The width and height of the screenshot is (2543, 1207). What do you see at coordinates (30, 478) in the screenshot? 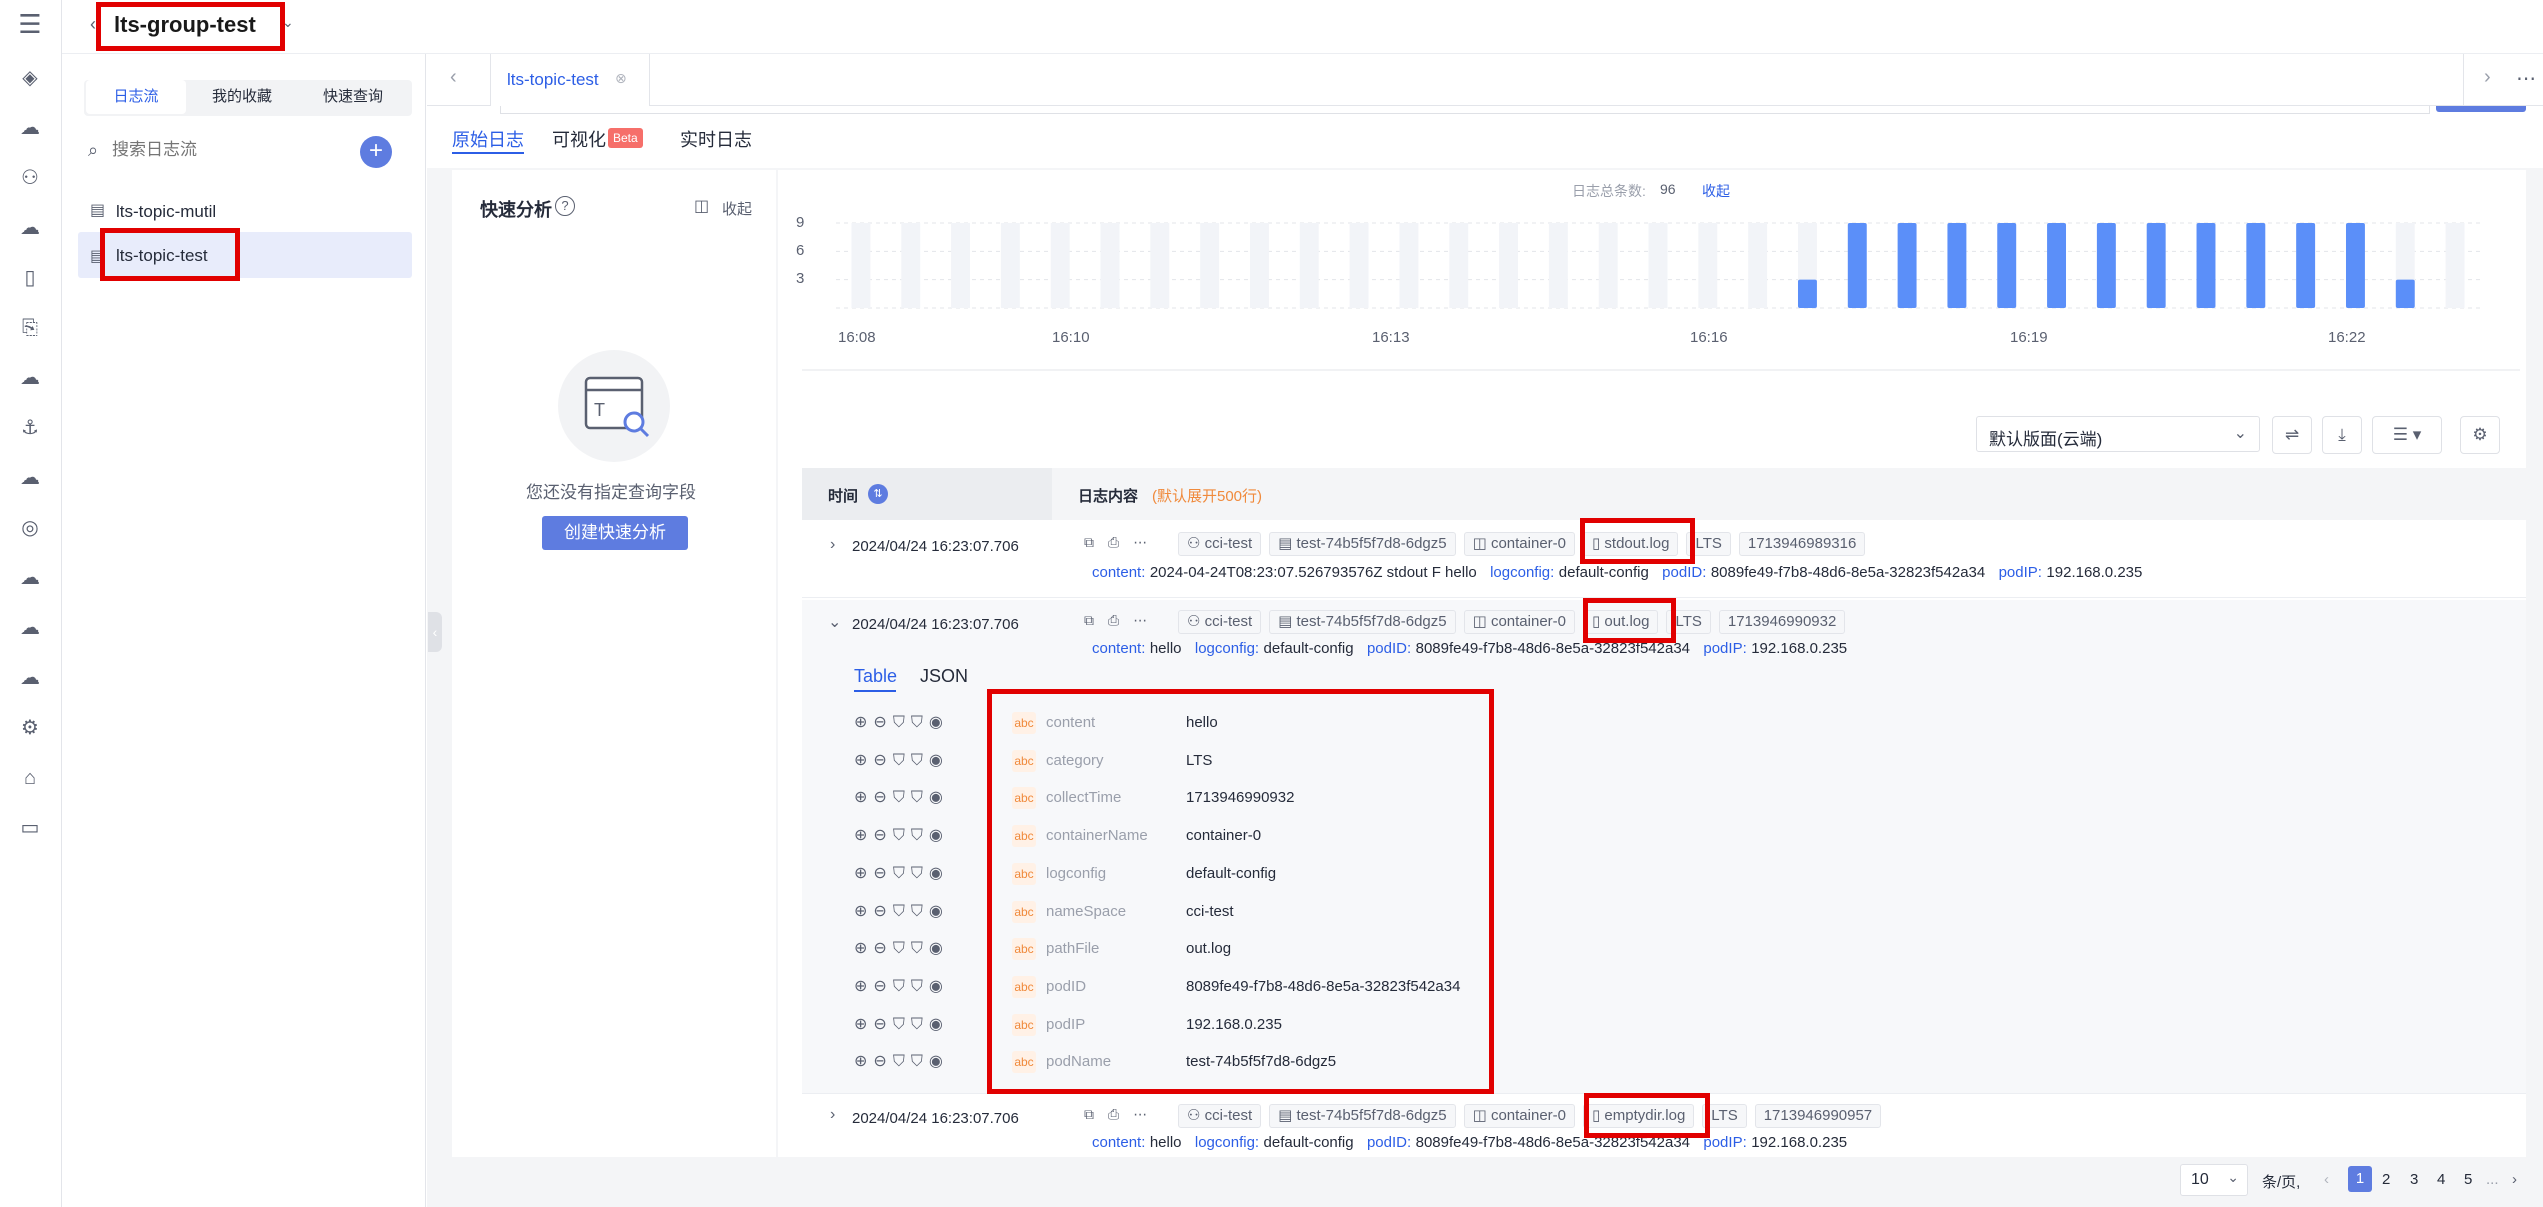
I see `cloud-more-icon: ☁` at bounding box center [30, 478].